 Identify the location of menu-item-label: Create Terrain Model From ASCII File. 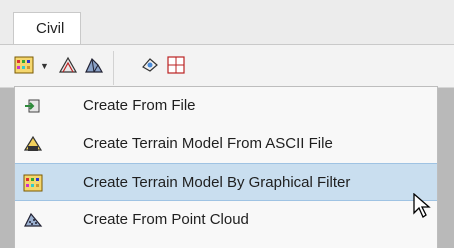
(208, 143).